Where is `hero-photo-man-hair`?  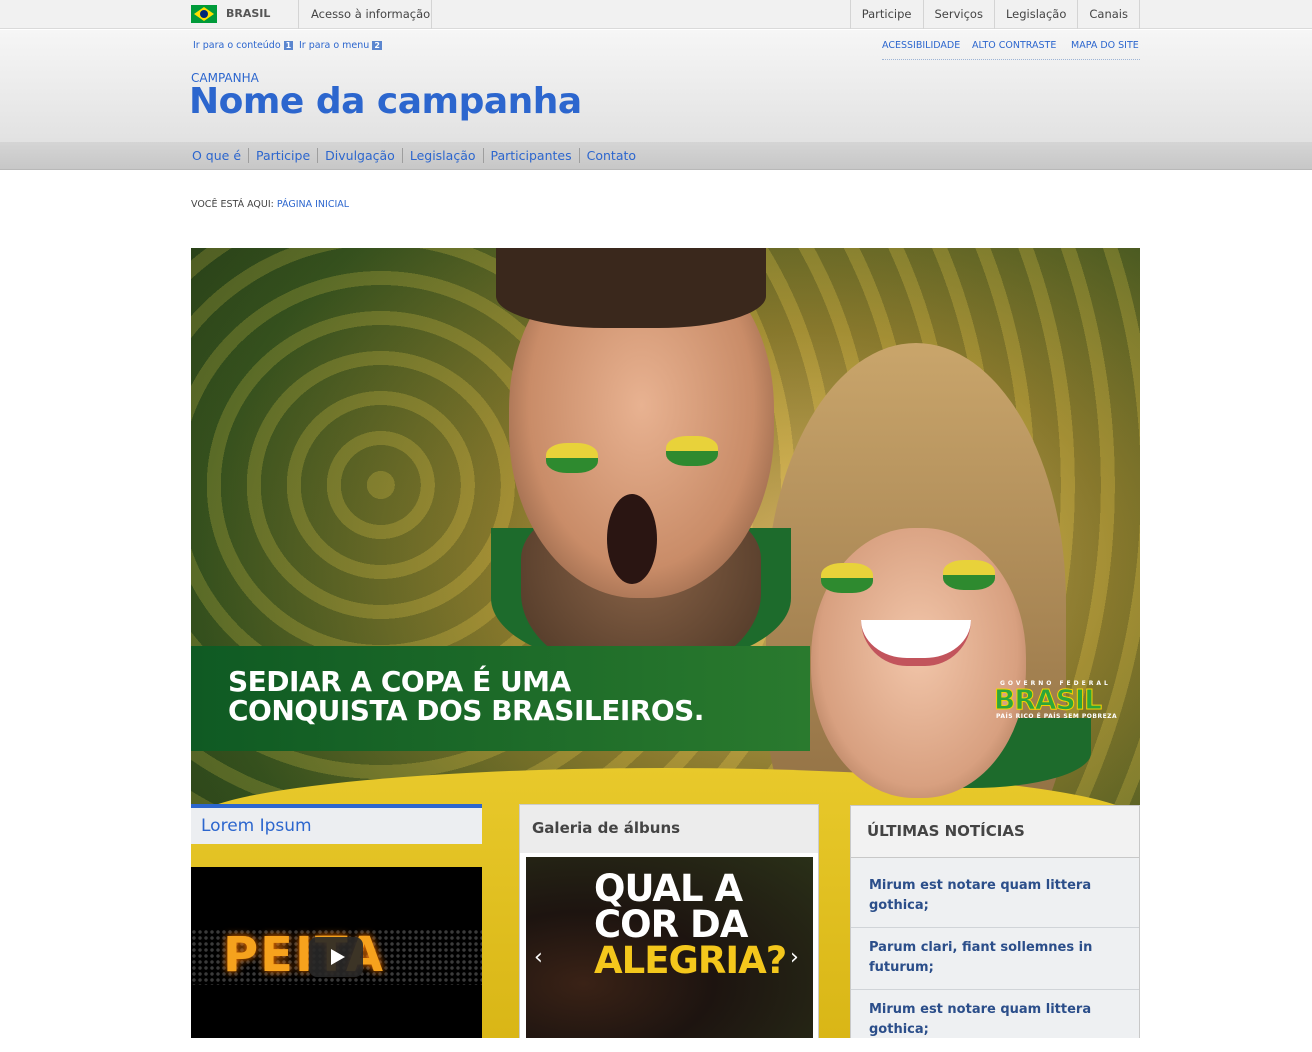
hero-photo-man-hair is located at coordinates (631, 288).